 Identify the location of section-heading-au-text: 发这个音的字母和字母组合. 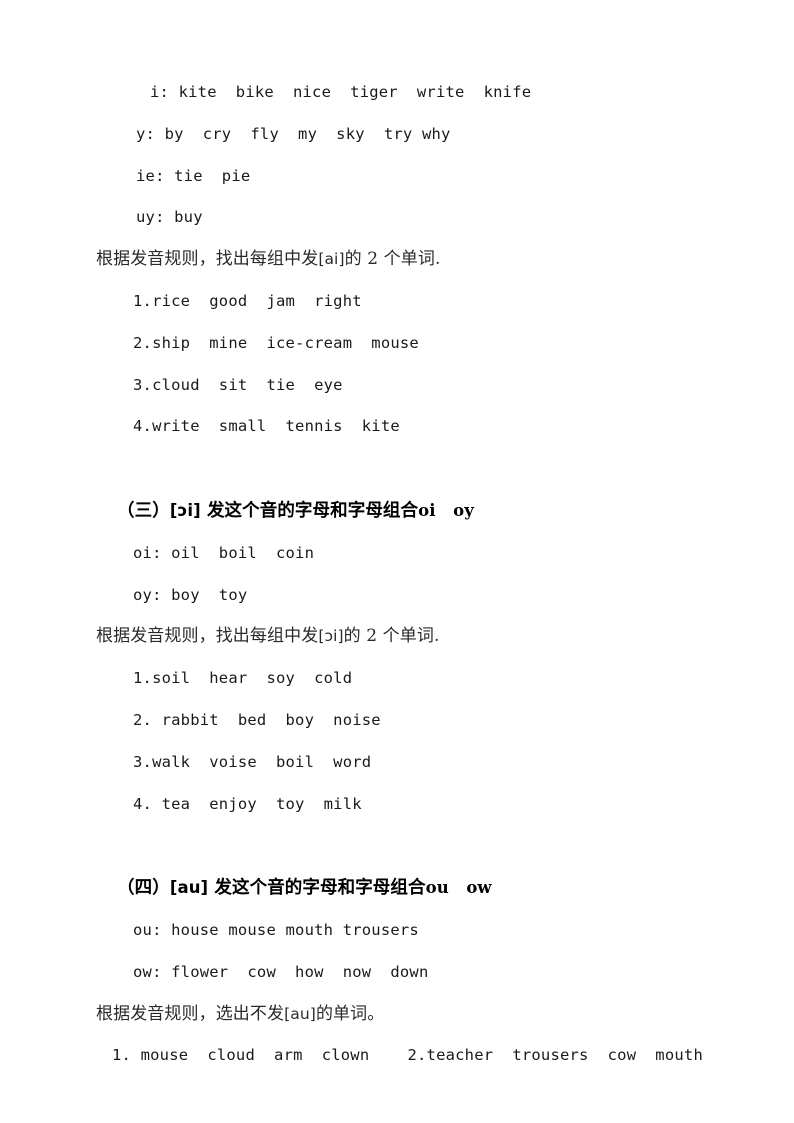
(320, 888).